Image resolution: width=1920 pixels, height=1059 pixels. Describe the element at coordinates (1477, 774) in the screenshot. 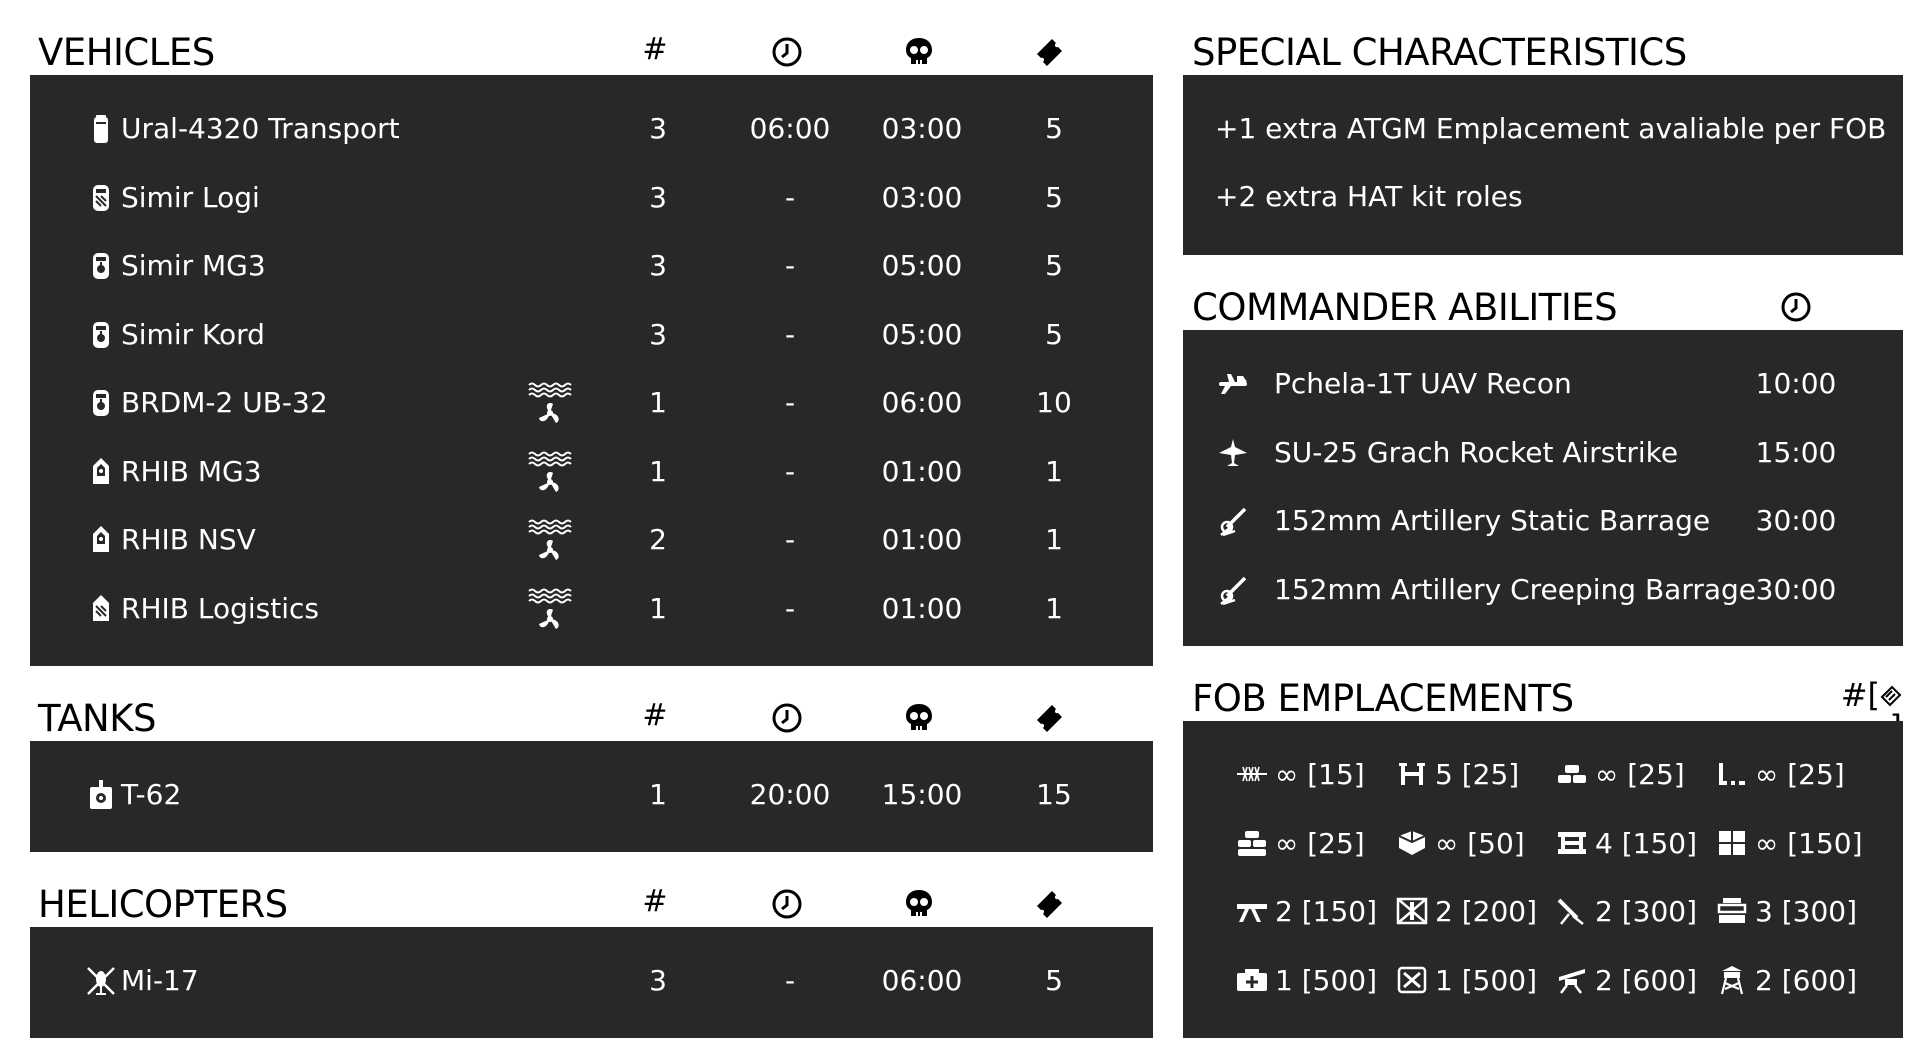

I see `fob-count: 5 [25]` at that location.